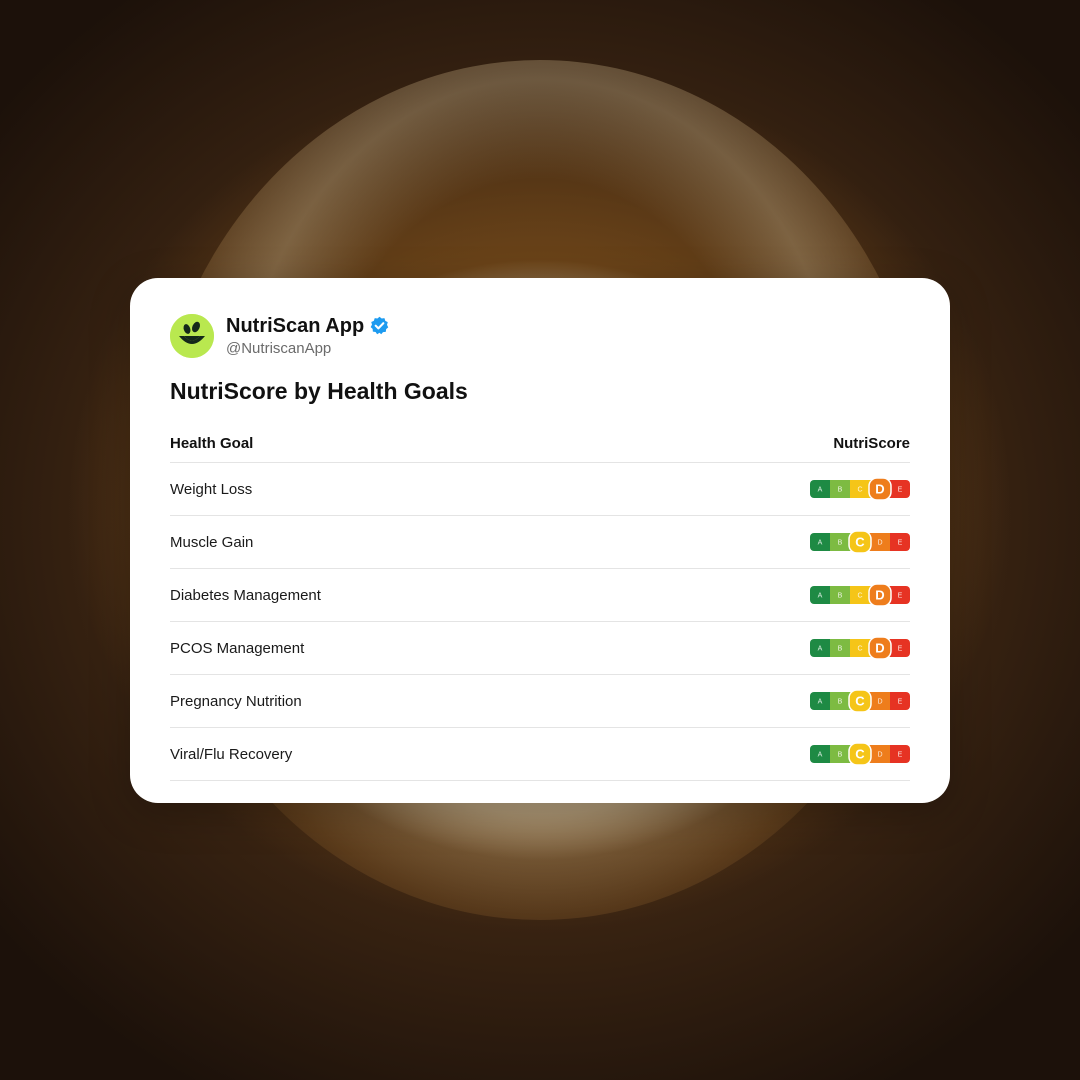 The height and width of the screenshot is (1080, 1080). I want to click on table-row: PCOS Management A B C E D, so click(540, 648).